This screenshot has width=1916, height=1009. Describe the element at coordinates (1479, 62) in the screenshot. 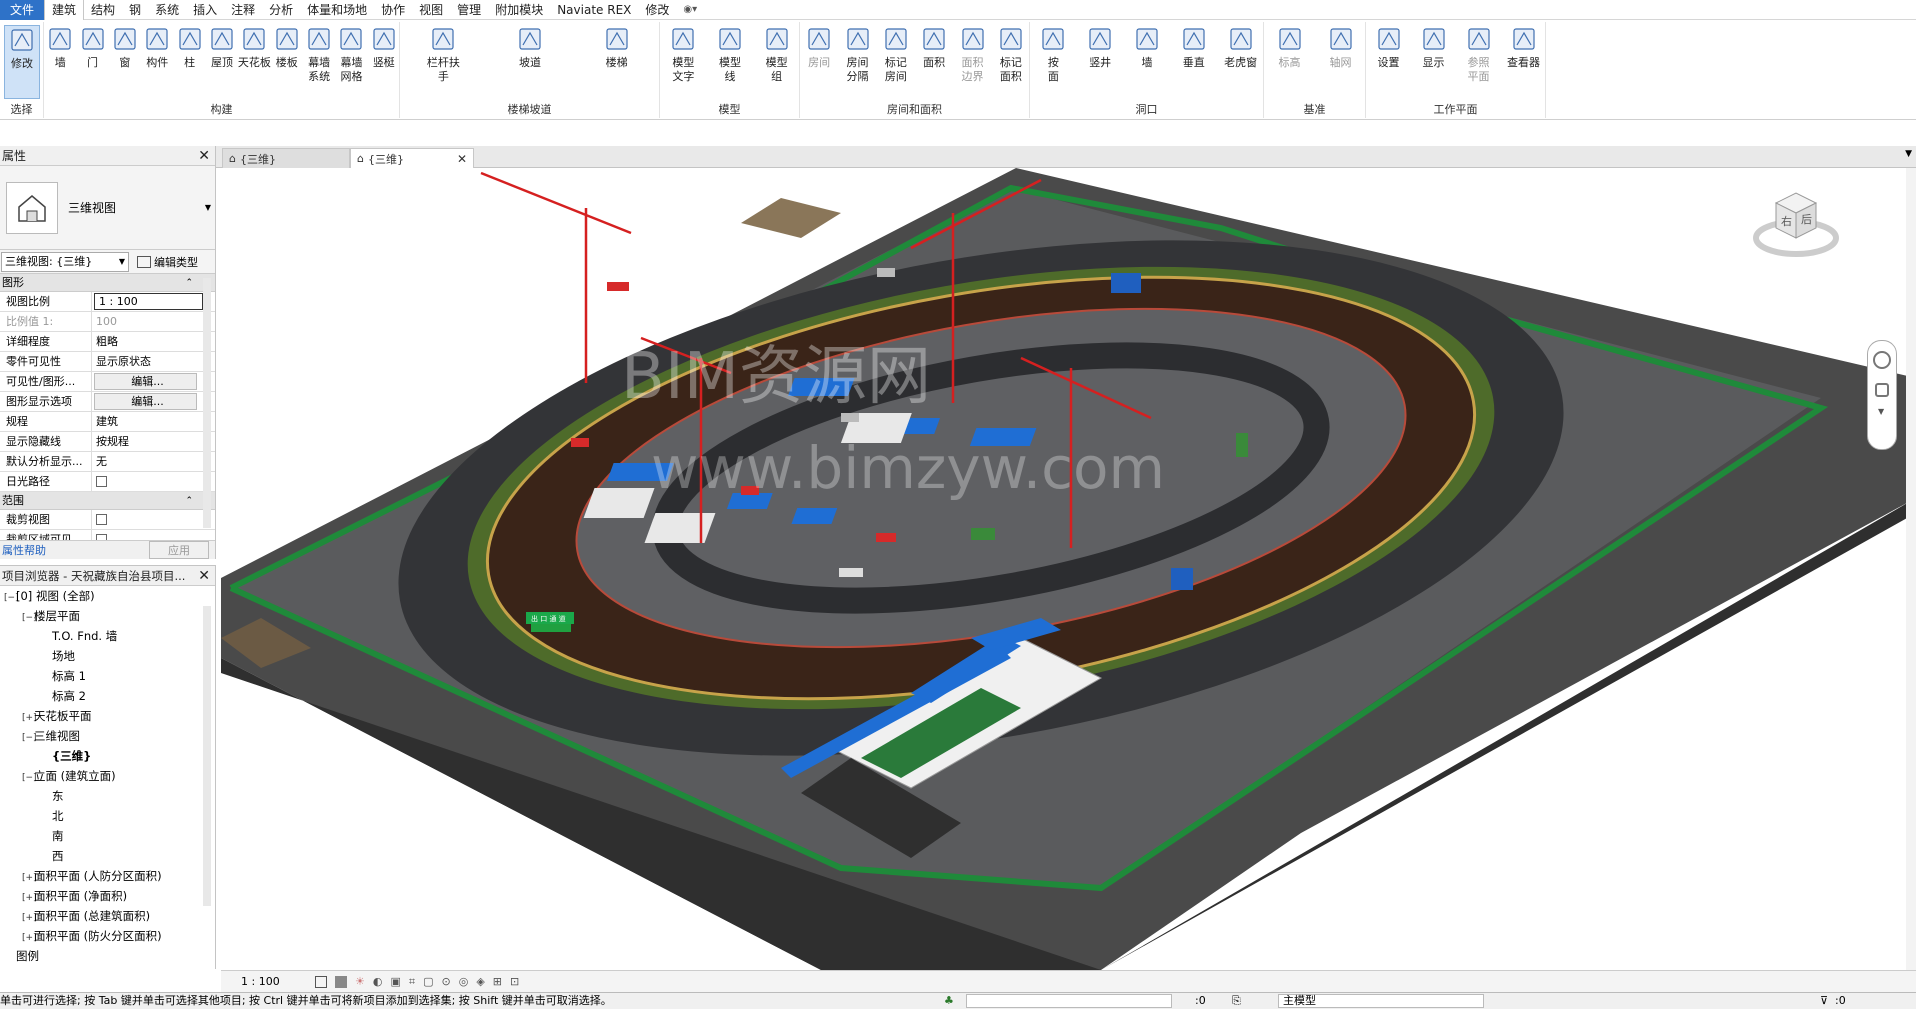

I see `ribbon-button-7-2: 参照 平面` at that location.